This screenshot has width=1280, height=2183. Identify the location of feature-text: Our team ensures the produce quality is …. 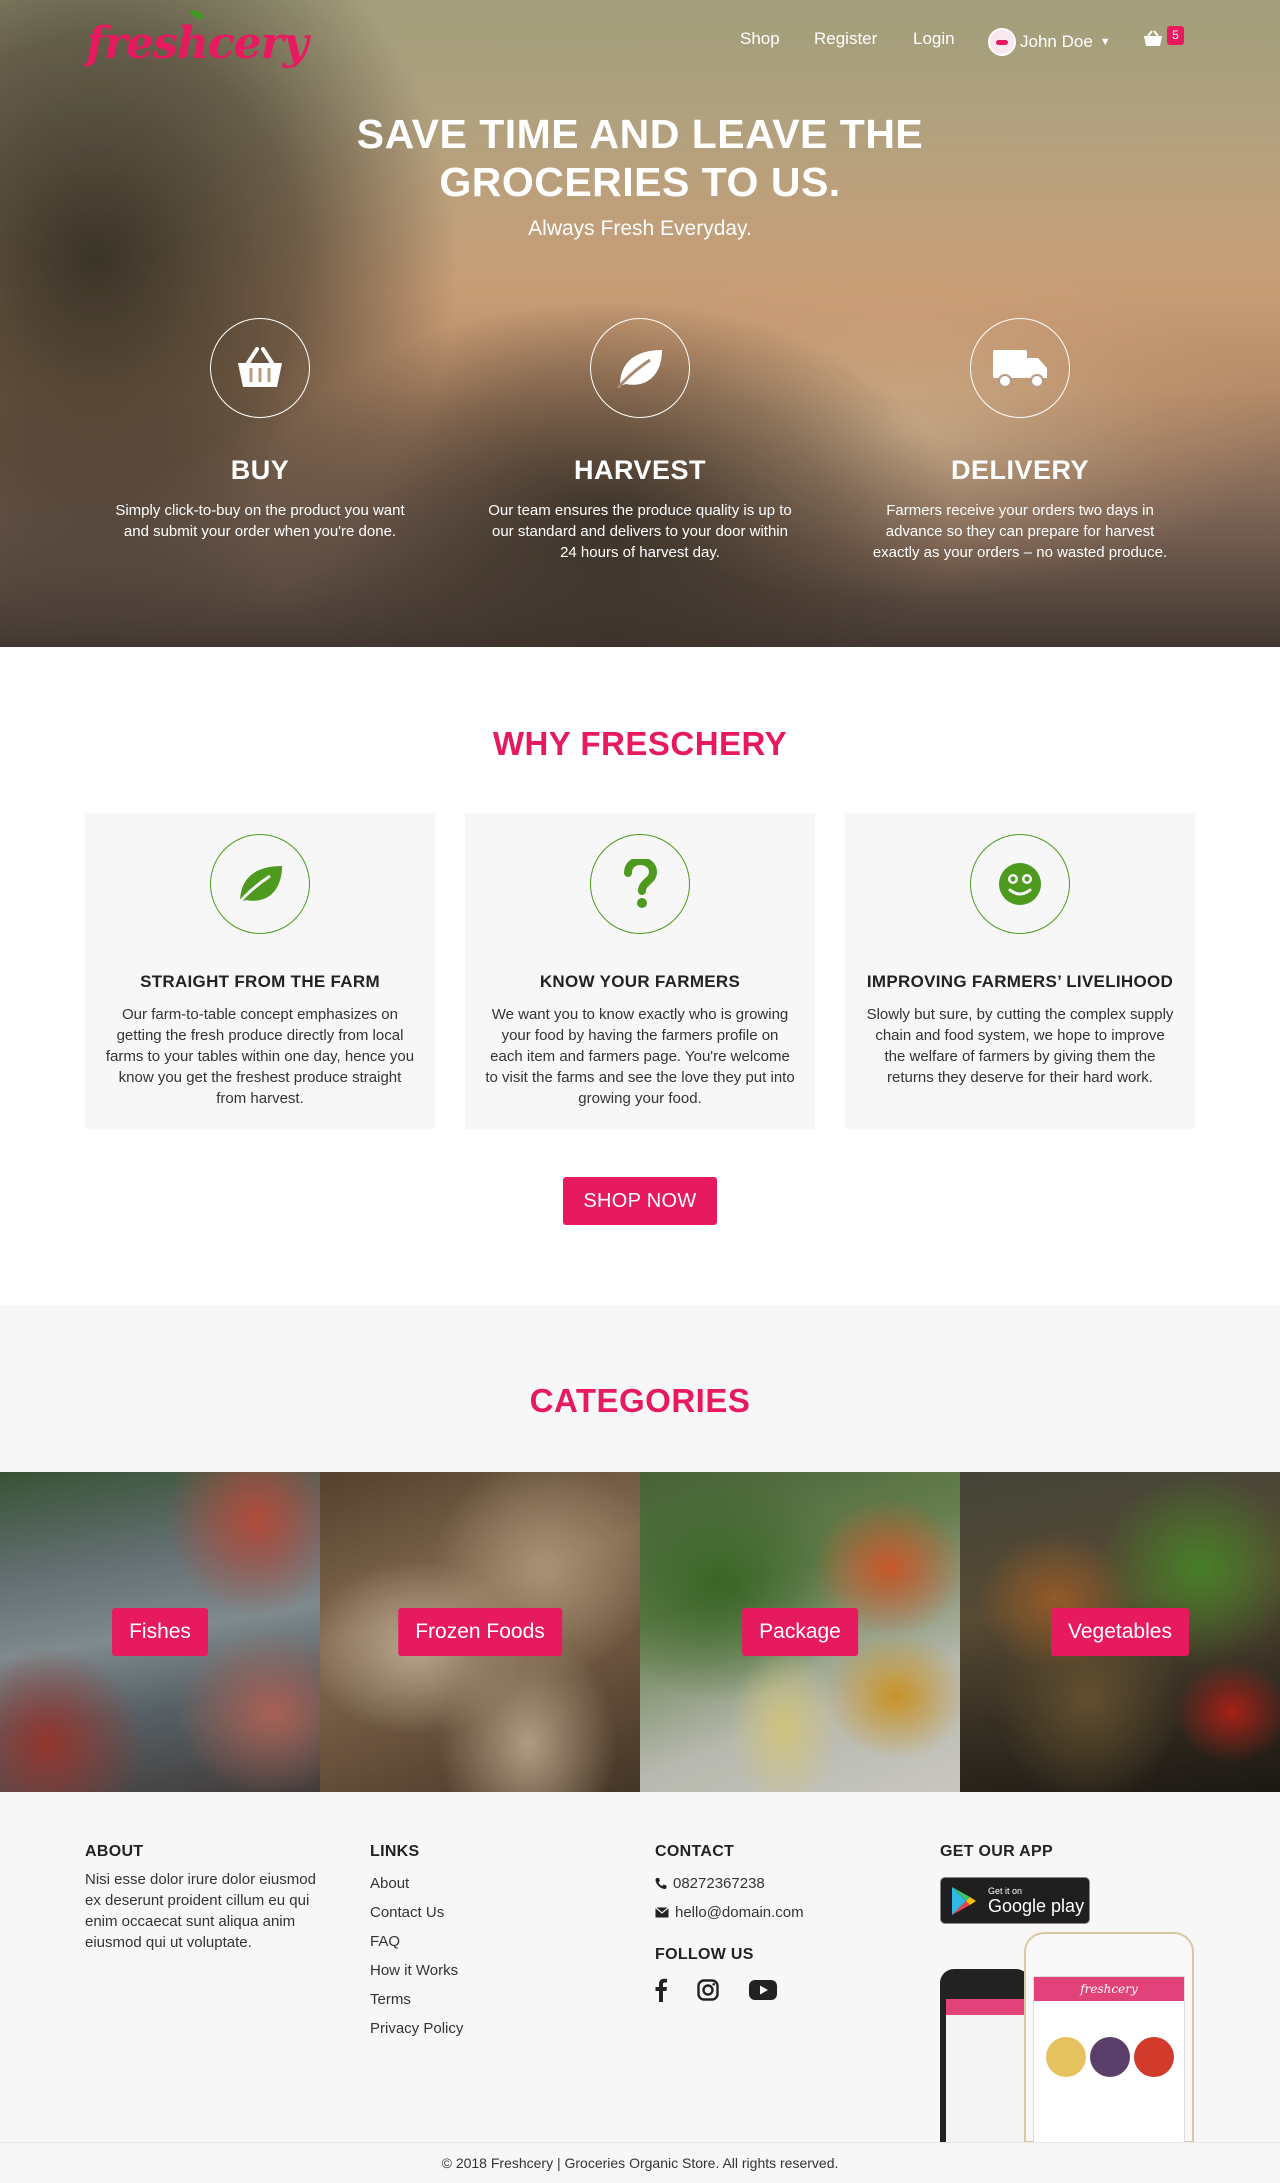
(640, 531).